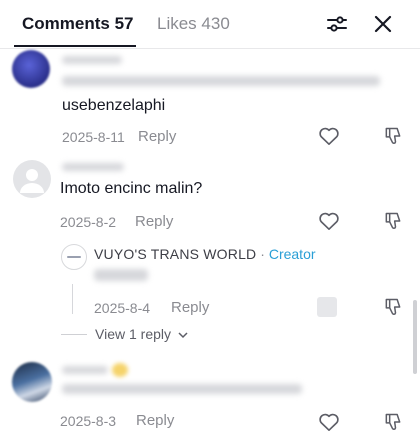 This screenshot has width=420, height=432. What do you see at coordinates (72, 299) in the screenshot?
I see `thread-line` at bounding box center [72, 299].